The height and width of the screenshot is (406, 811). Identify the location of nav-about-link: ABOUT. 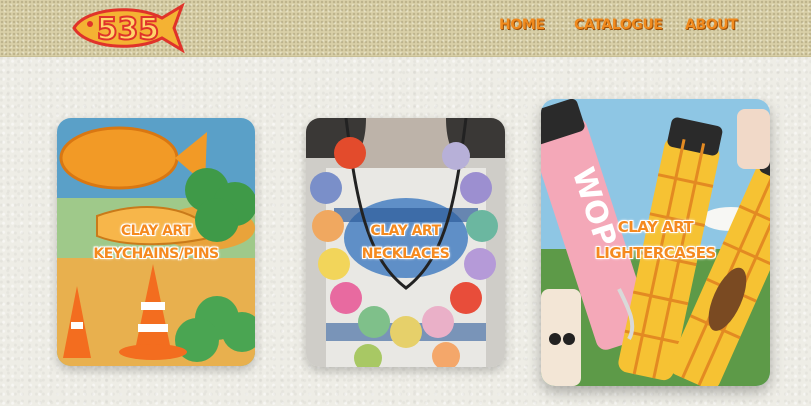
(711, 25).